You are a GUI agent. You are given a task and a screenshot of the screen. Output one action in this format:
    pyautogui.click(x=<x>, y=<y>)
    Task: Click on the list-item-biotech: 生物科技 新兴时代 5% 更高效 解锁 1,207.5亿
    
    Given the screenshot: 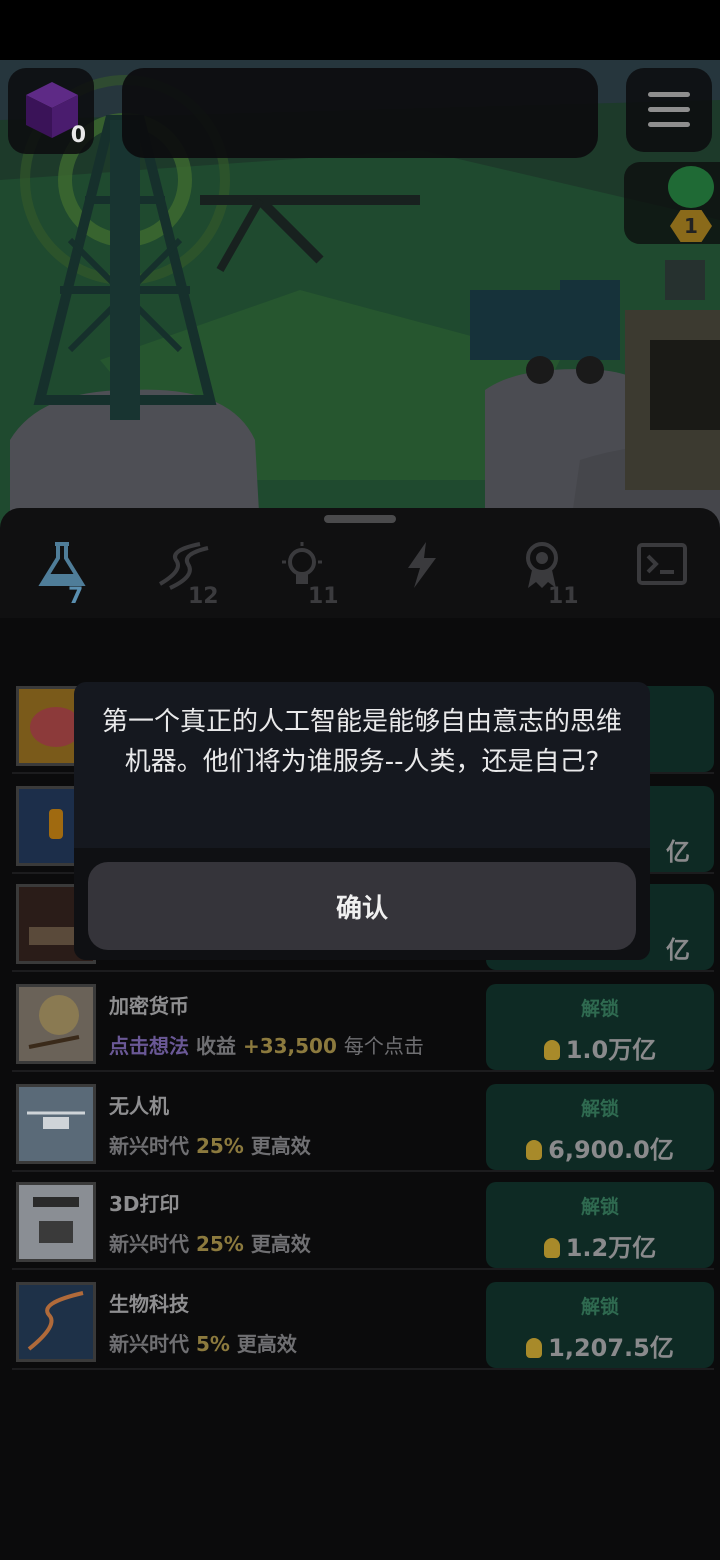 What is the action you would take?
    pyautogui.click(x=363, y=1322)
    